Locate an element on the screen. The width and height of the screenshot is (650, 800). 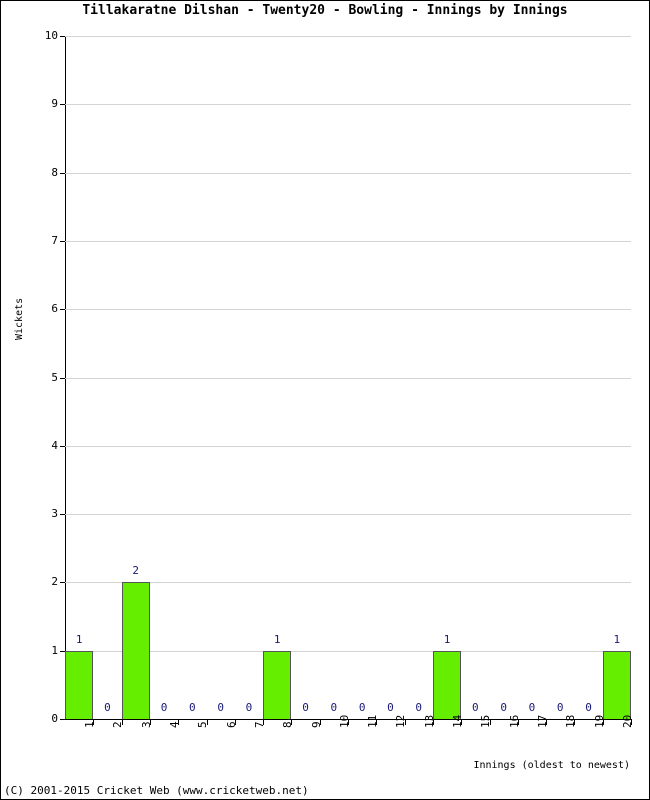
y-axis-tick-label: 3 is located at coordinates (54, 514).